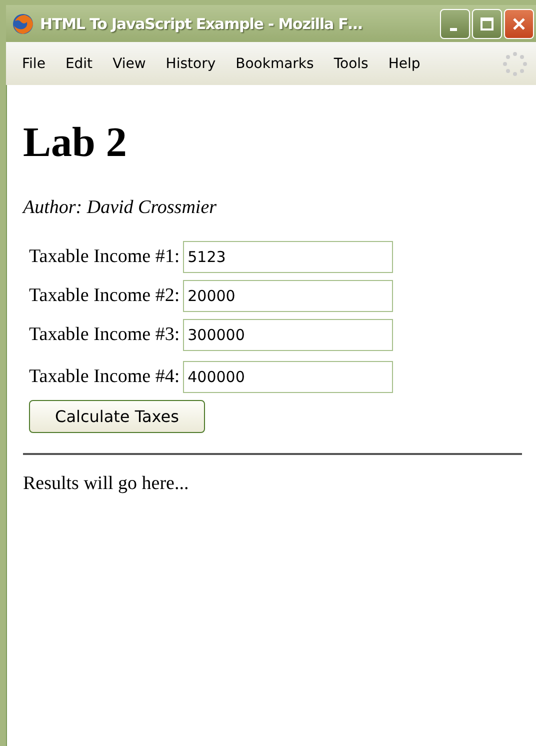 The height and width of the screenshot is (746, 536). I want to click on close-button, so click(519, 23).